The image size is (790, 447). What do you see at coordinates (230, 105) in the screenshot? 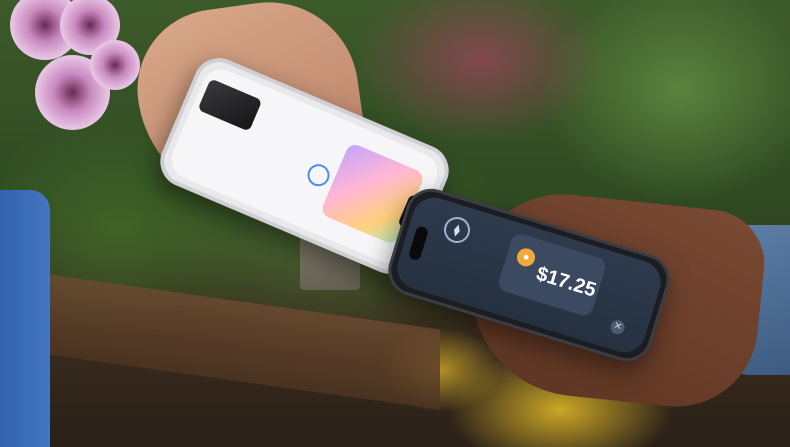
I see `secondary-card` at bounding box center [230, 105].